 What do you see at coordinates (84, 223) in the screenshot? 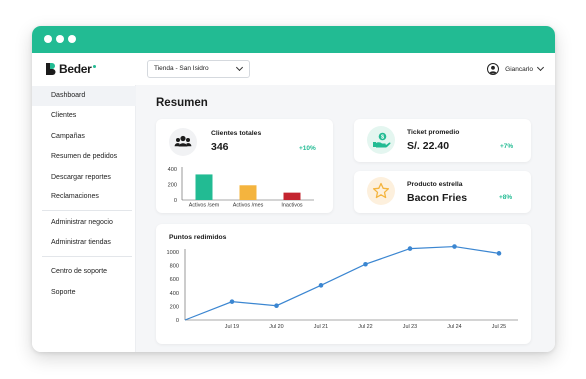
I see `sidebar-item-administrar-negocio: Administrar negocio` at bounding box center [84, 223].